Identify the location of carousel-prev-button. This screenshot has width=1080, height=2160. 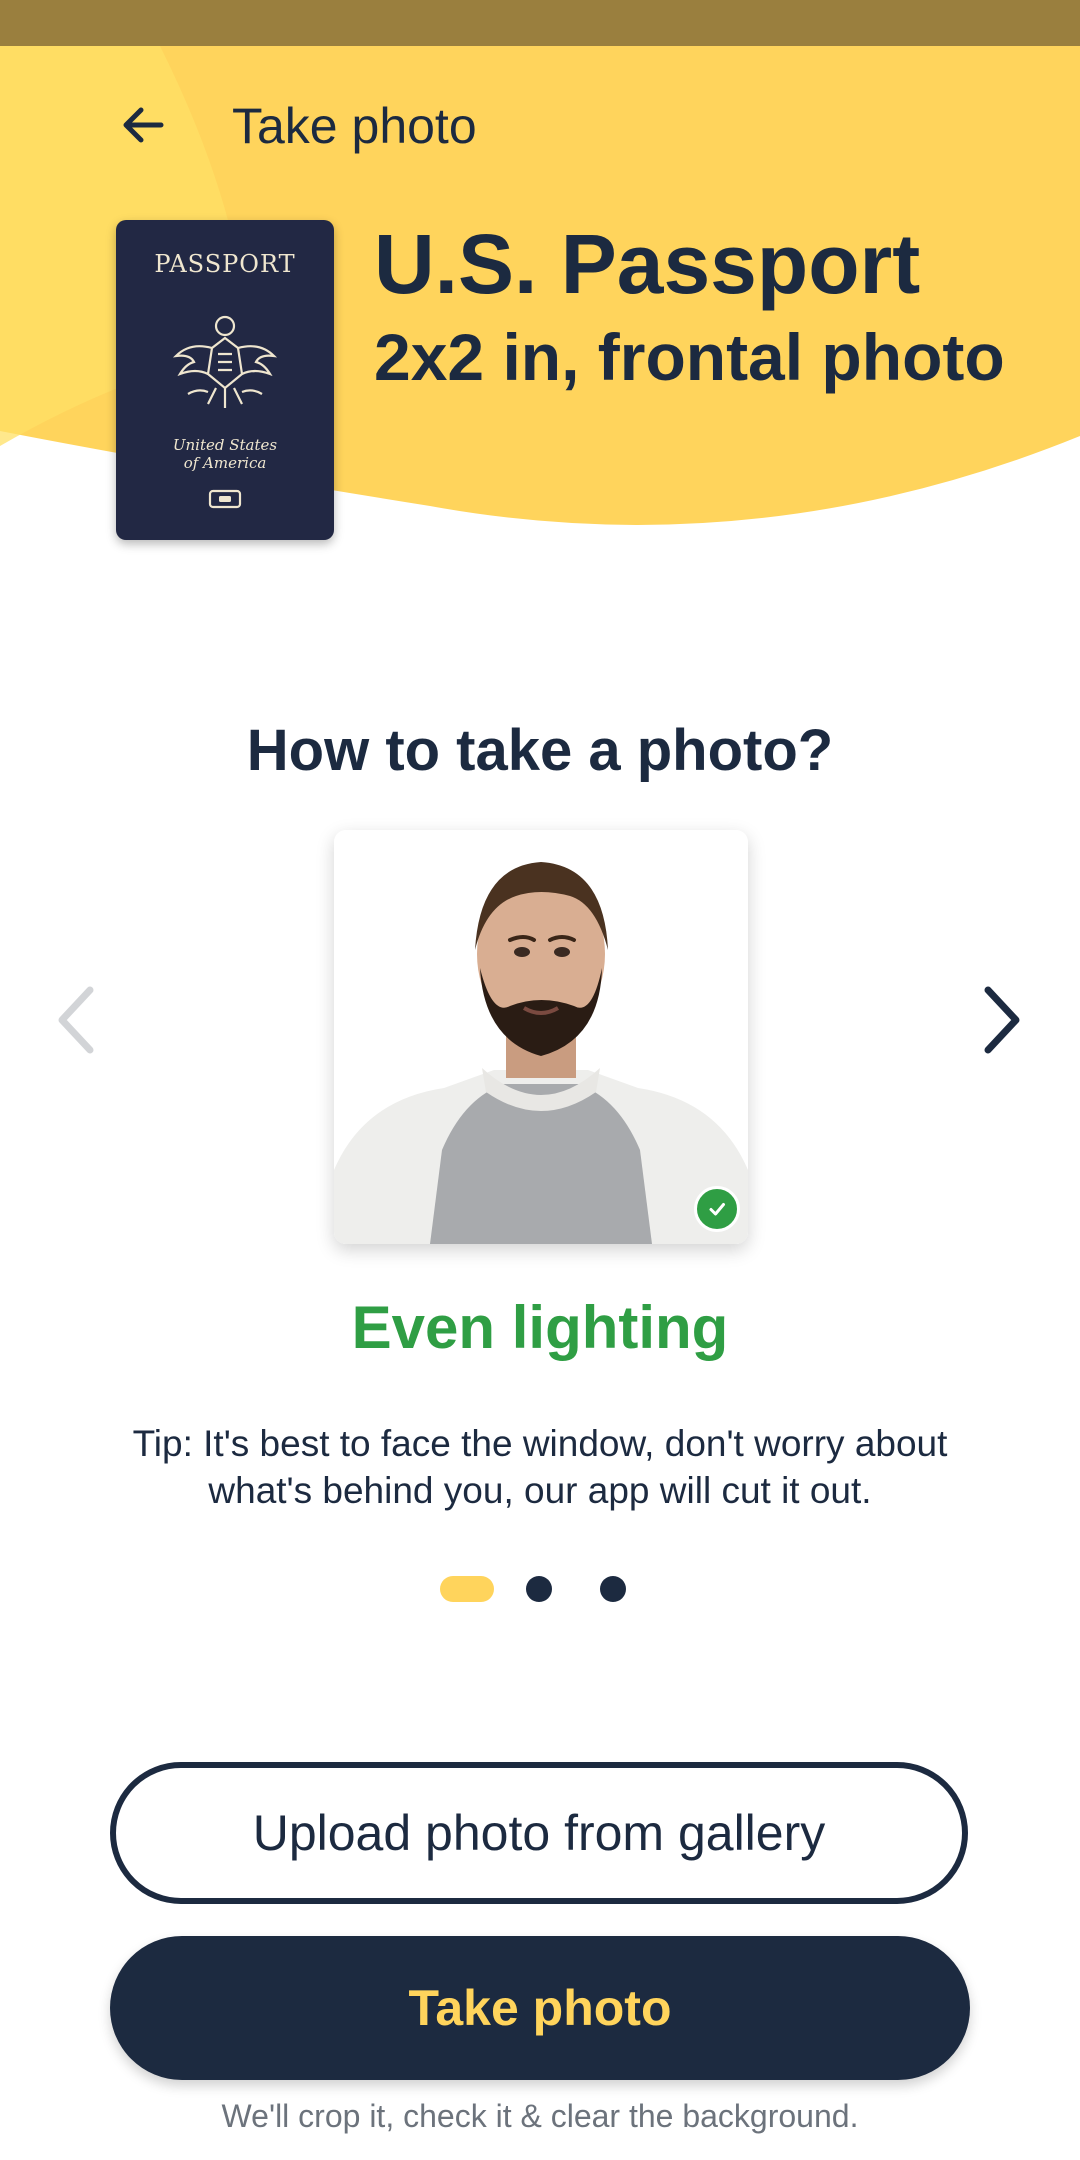
(76, 1020).